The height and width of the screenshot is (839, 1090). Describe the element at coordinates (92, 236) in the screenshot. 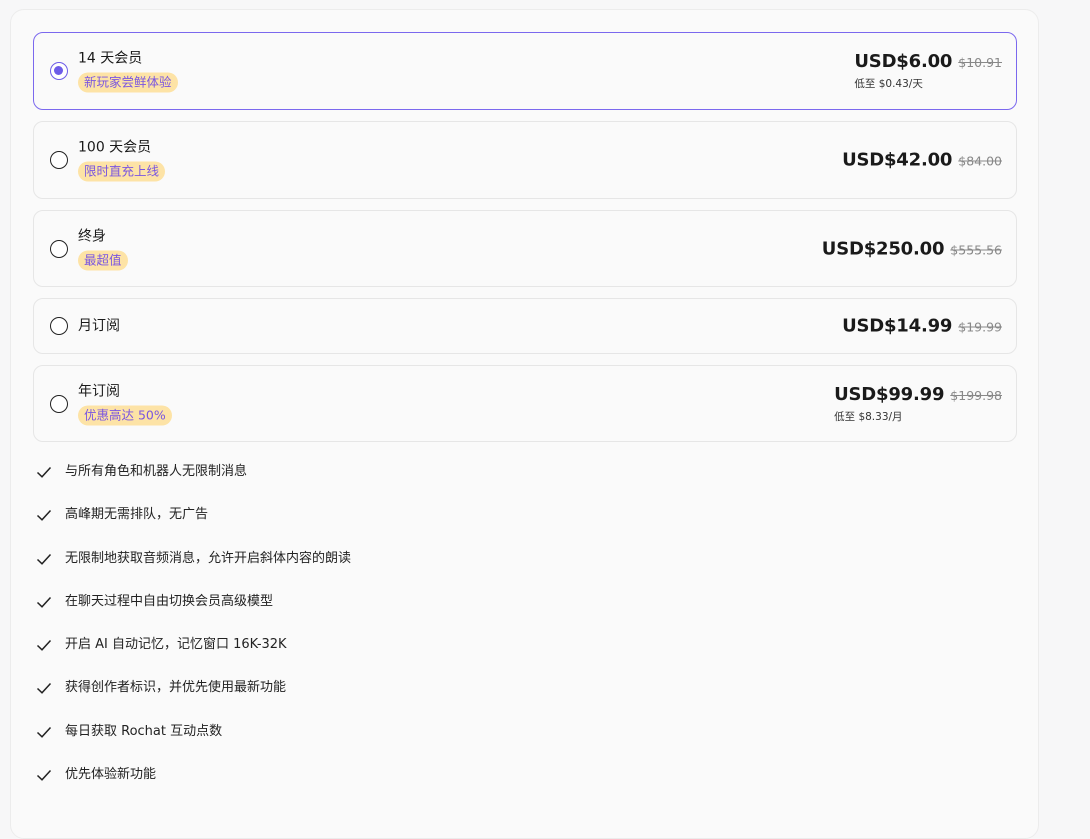

I see `plan-name: 终身` at that location.